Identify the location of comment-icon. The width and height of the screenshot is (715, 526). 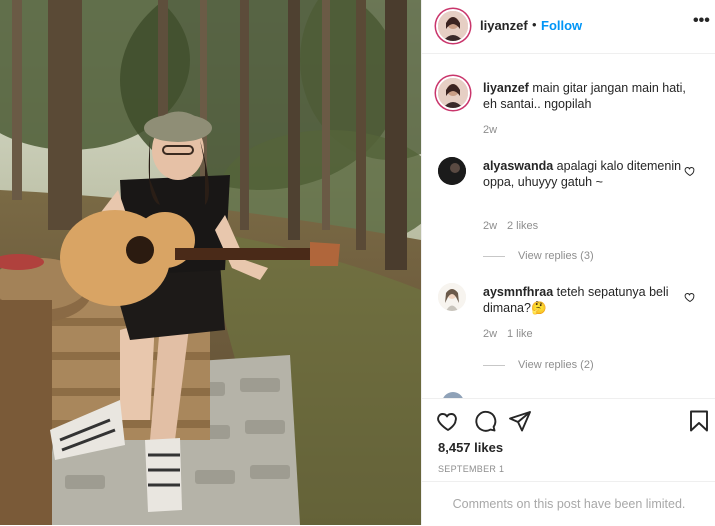
(485, 421).